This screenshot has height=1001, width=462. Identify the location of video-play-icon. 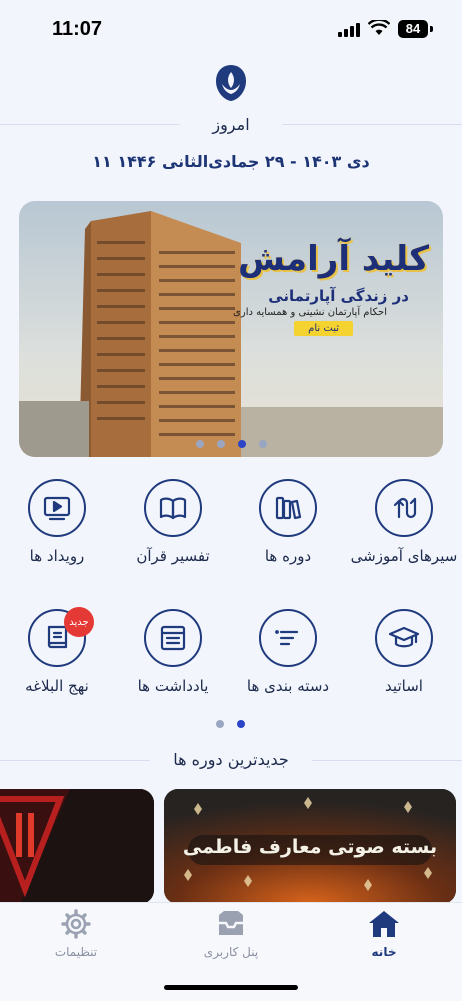
(57, 508).